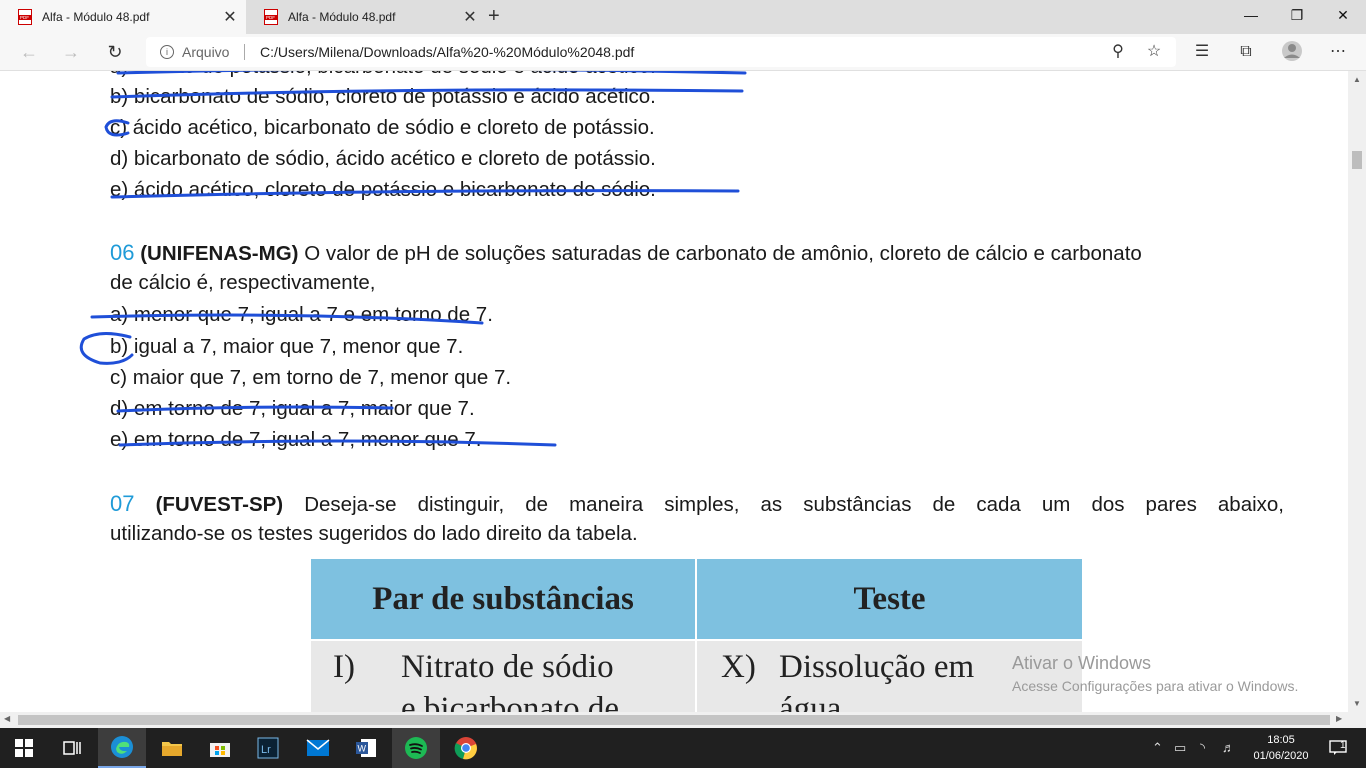 The image size is (1366, 768). Describe the element at coordinates (1297, 15) in the screenshot. I see `maximize-button: ❐` at that location.